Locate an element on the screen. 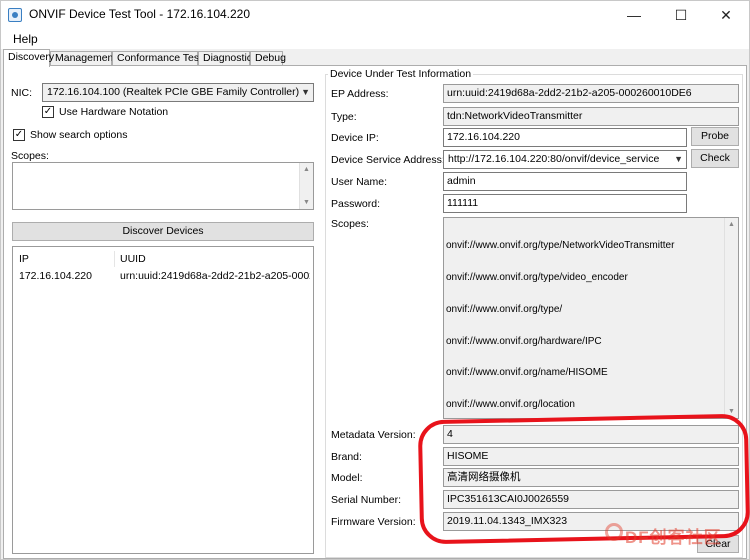  device-info-group-title: Device Under Test Information is located at coordinates (401, 74).